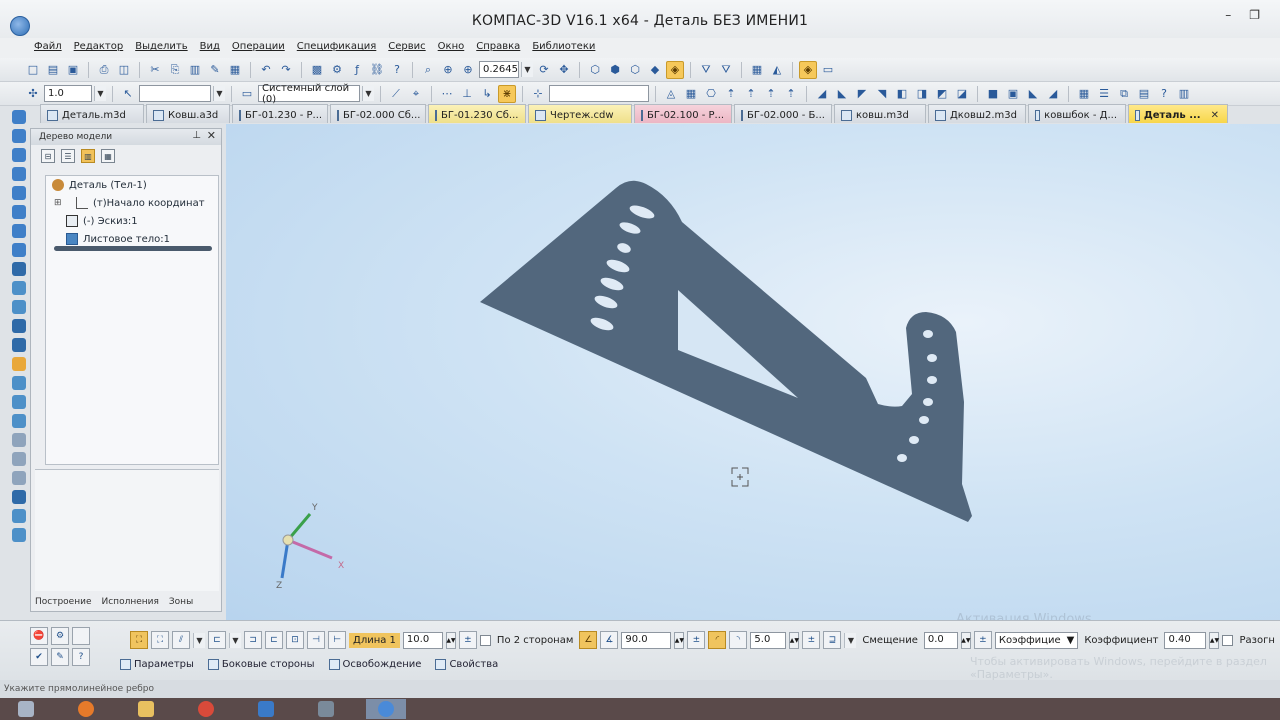 The height and width of the screenshot is (720, 1280). Describe the element at coordinates (731, 94) in the screenshot. I see `arrow-up-icon: ⇡` at that location.